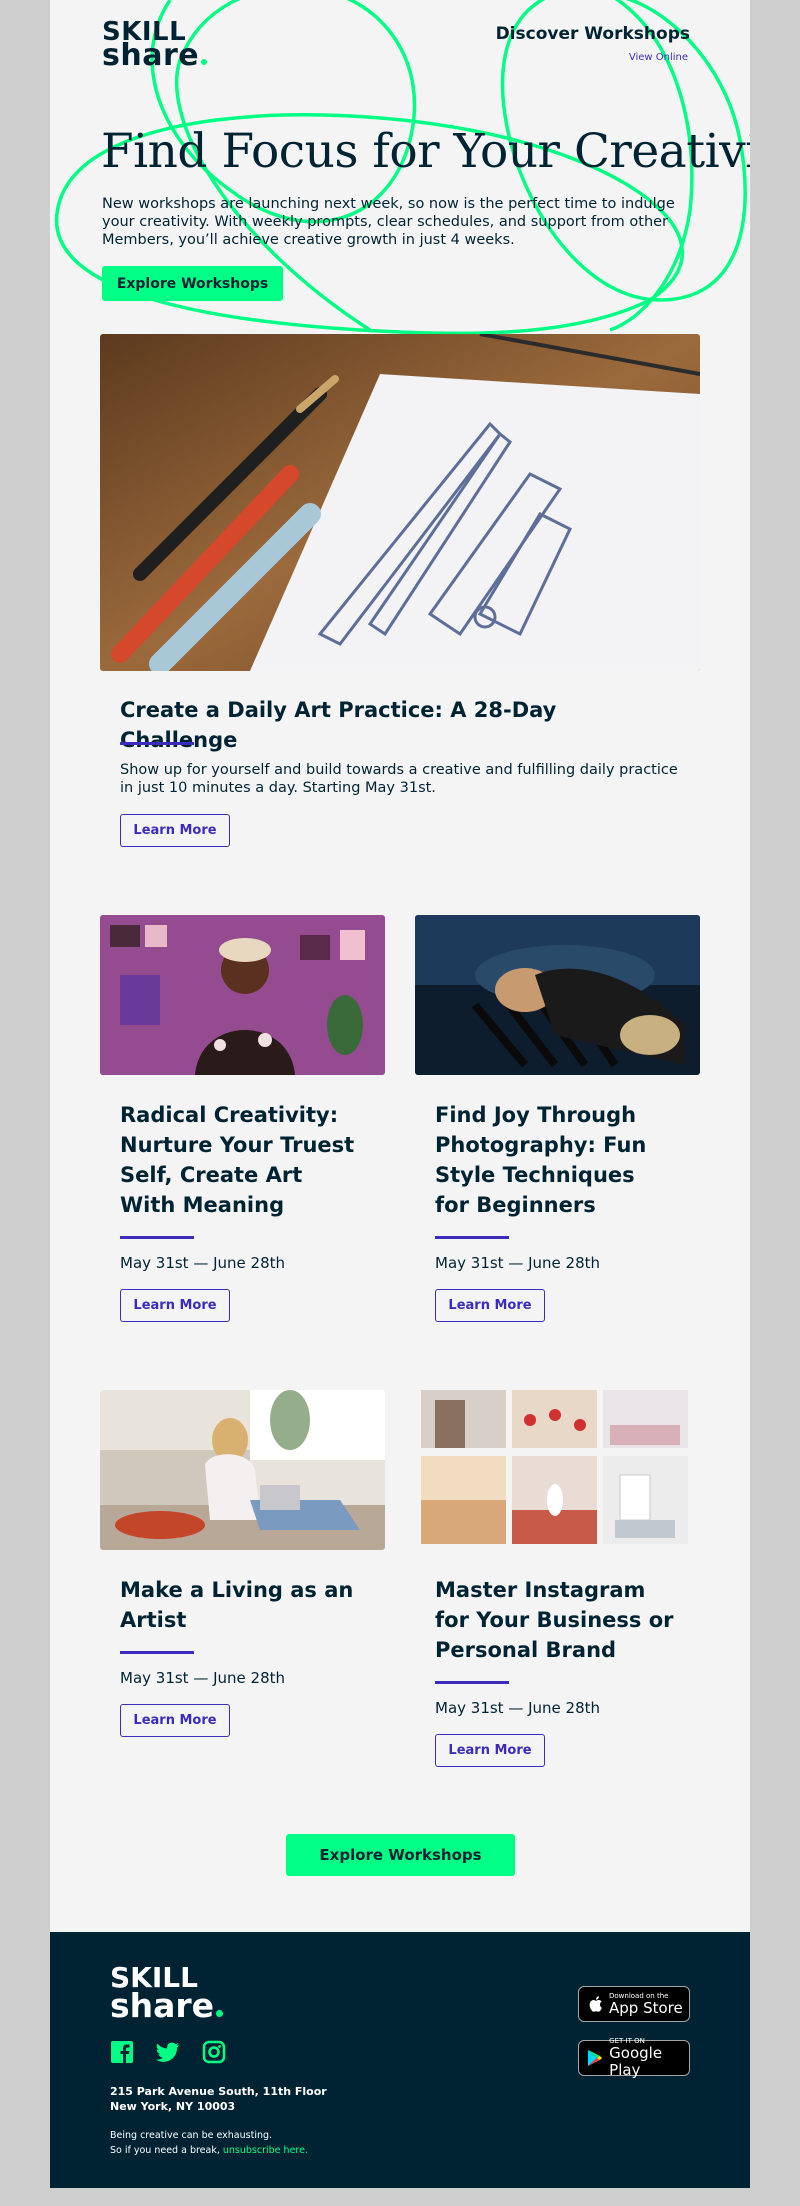 The height and width of the screenshot is (2206, 800). Describe the element at coordinates (658, 57) in the screenshot. I see `view-online-link: View Online` at that location.